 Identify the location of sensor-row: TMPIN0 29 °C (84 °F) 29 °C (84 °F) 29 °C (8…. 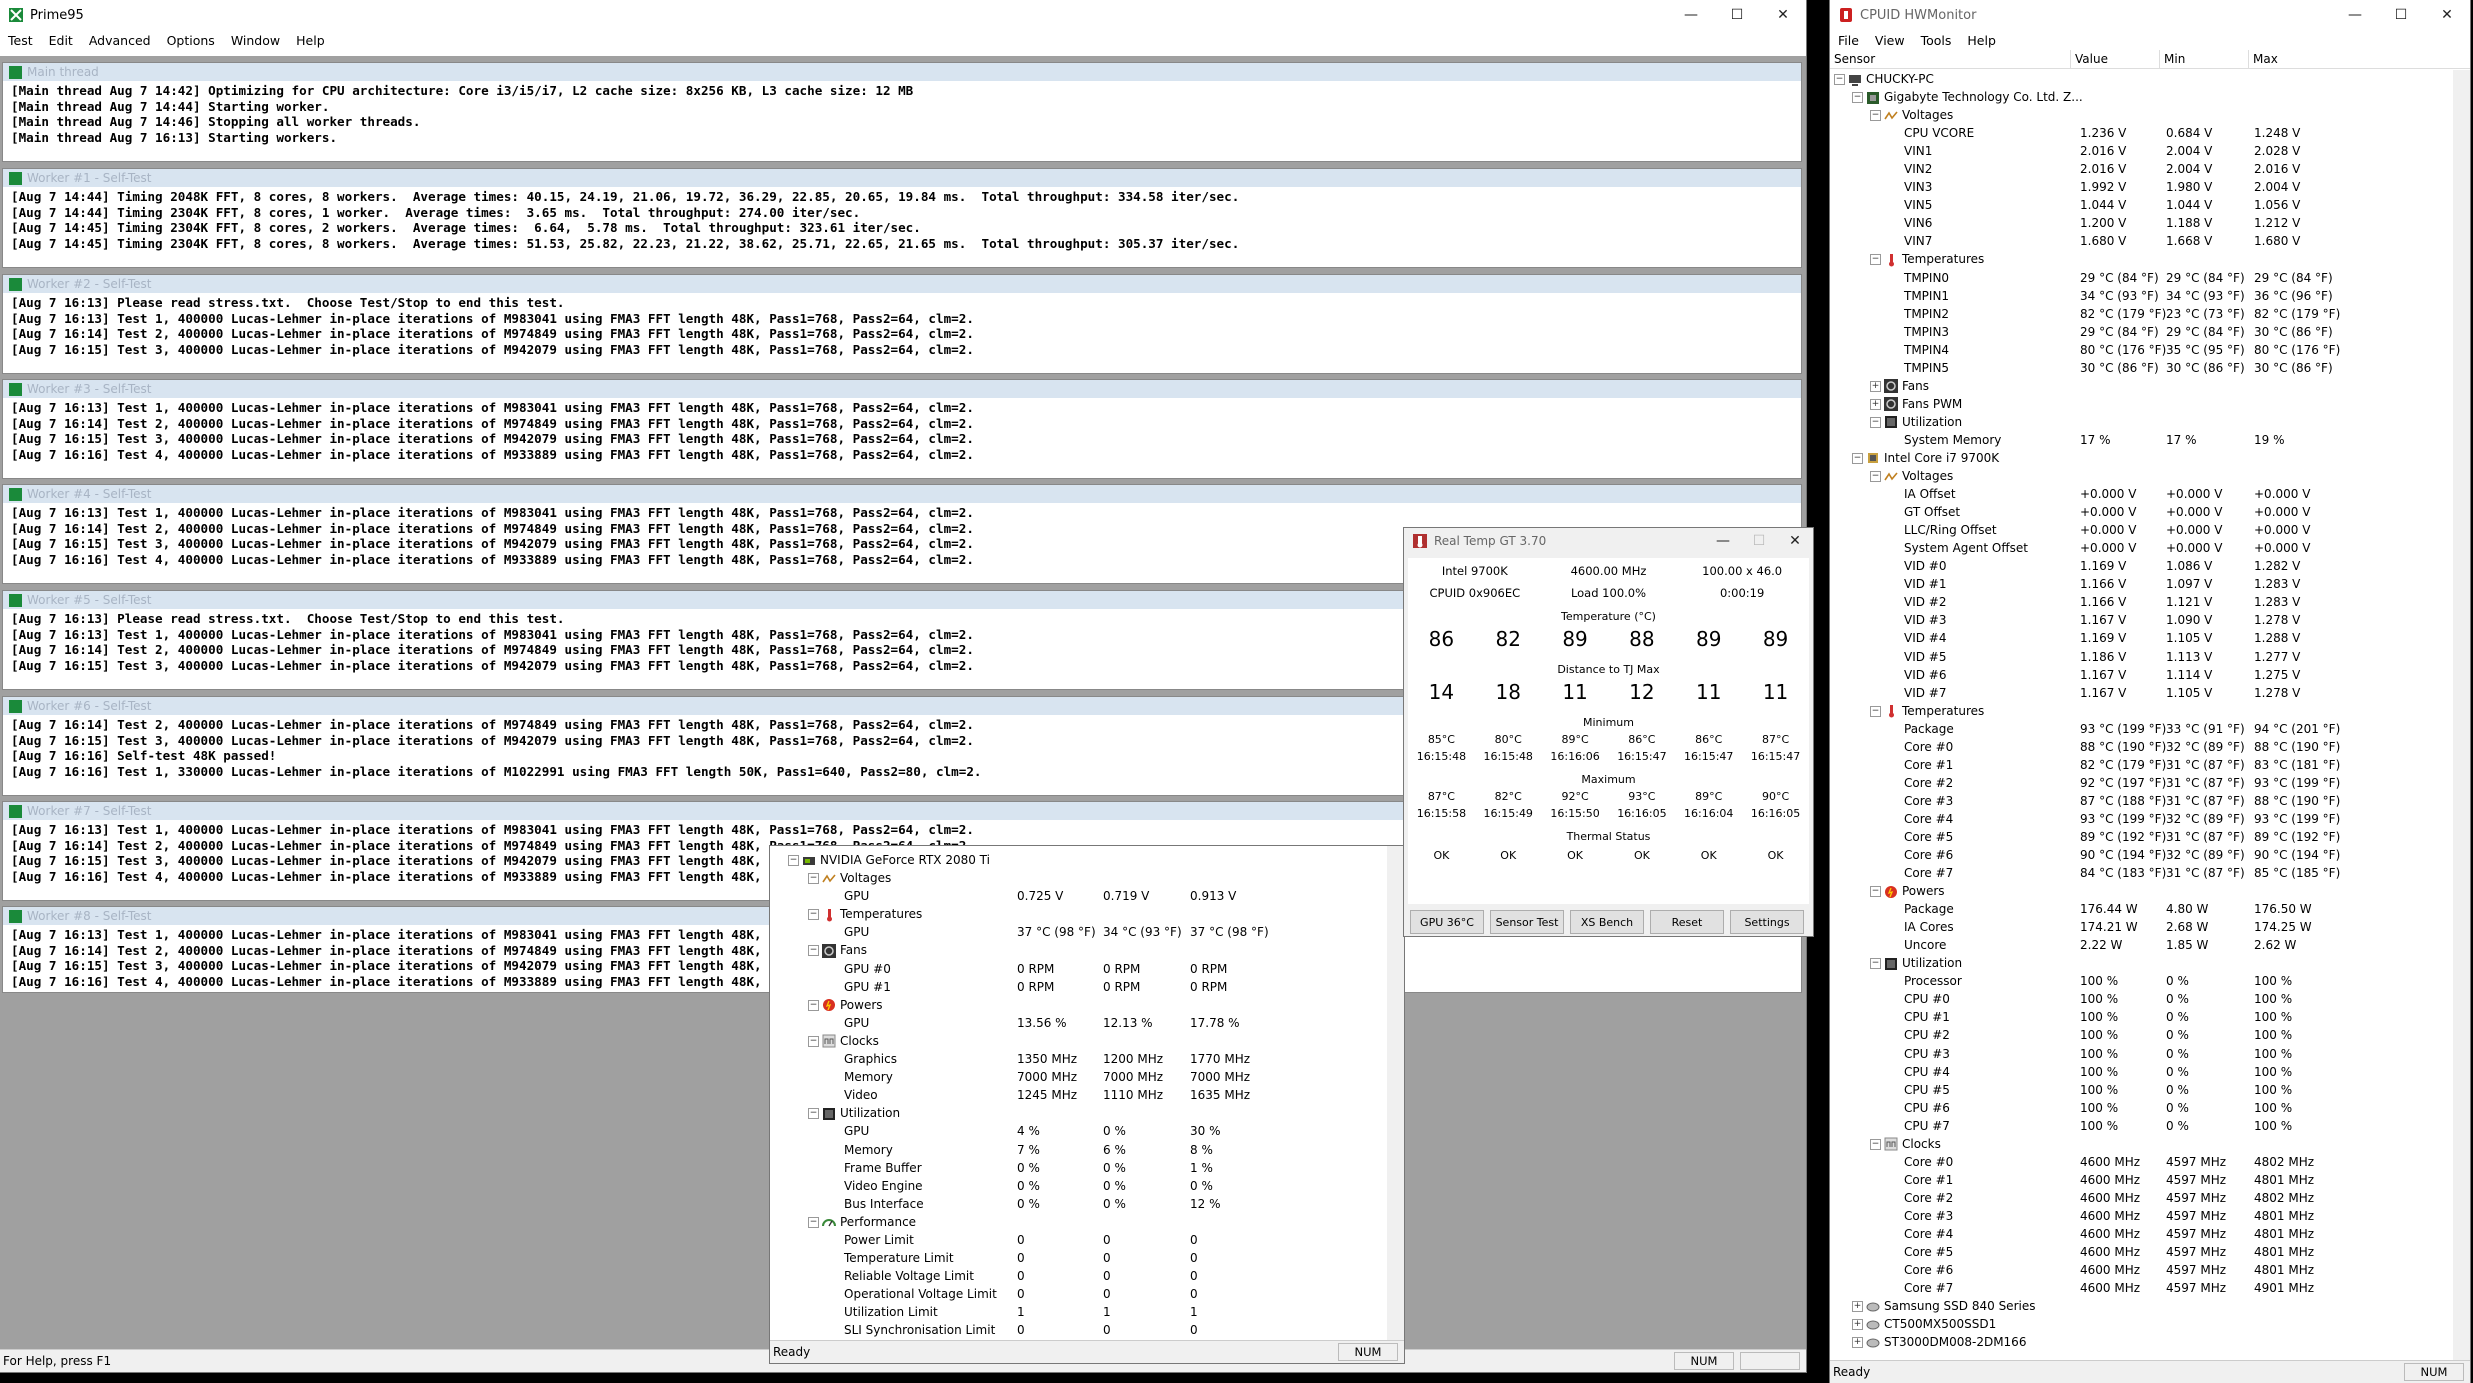
(2141, 278).